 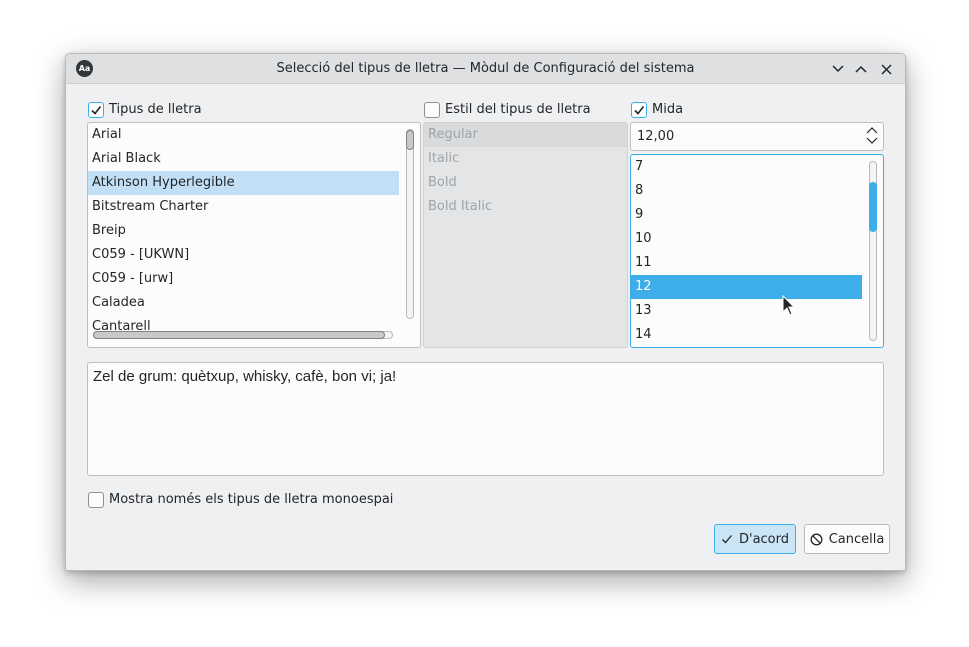 I want to click on size-spinbox: 12,00, so click(x=757, y=136).